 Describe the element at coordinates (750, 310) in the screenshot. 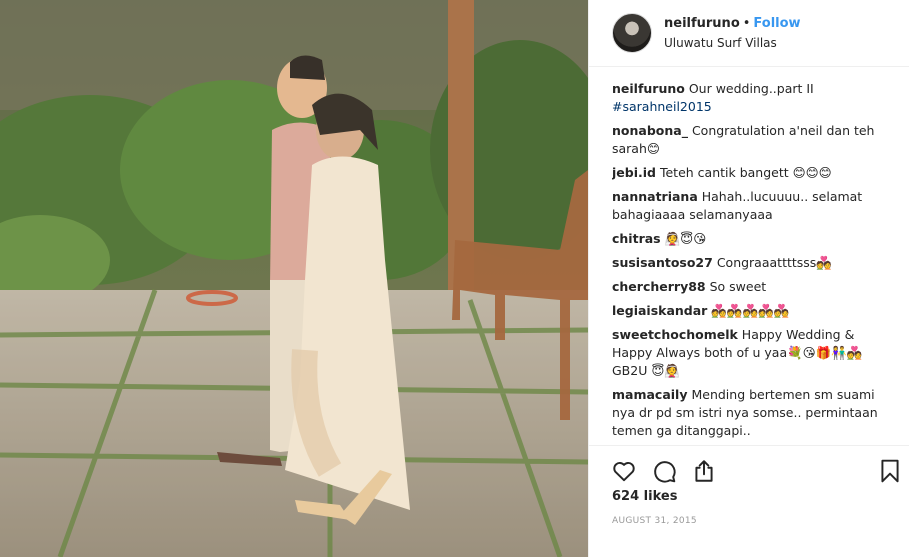

I see `comment-text: 💑💑💑💑💑` at that location.